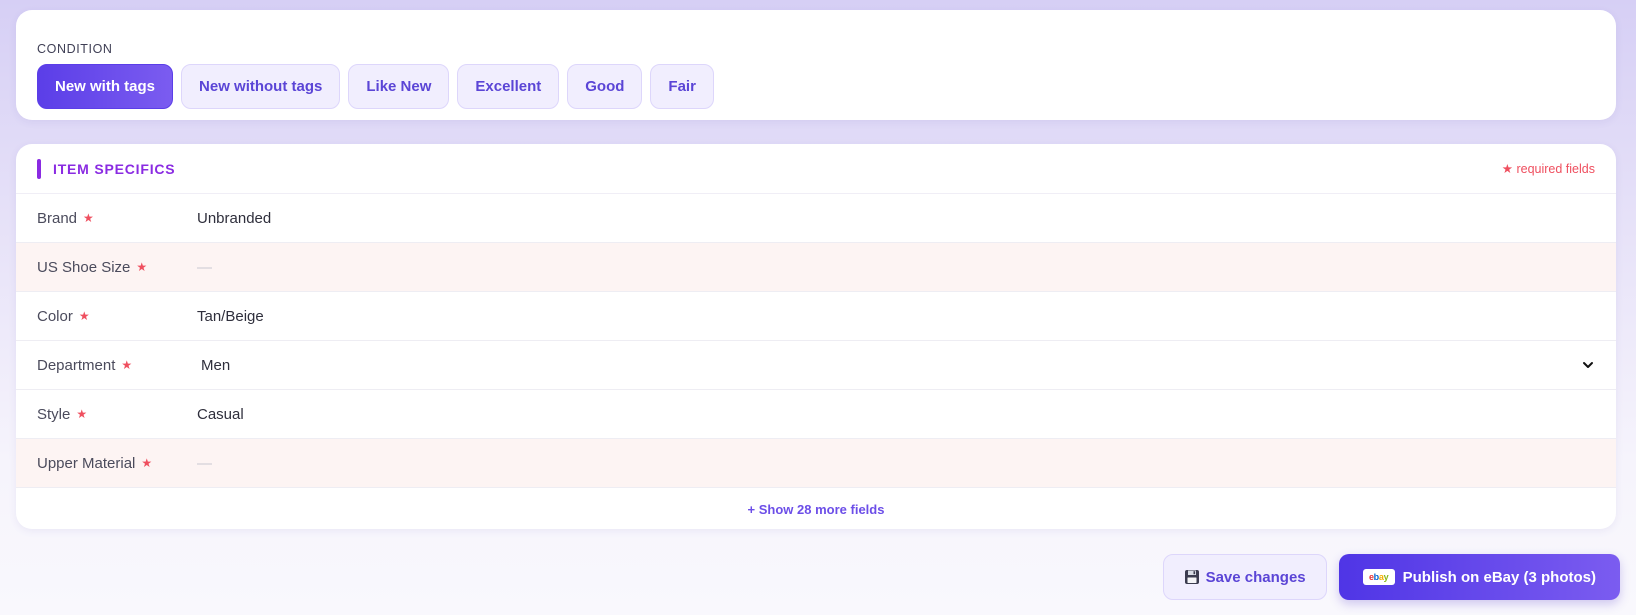 This screenshot has width=1636, height=615. I want to click on spec-row-color: Color ★ Tan/Beige, so click(816, 316).